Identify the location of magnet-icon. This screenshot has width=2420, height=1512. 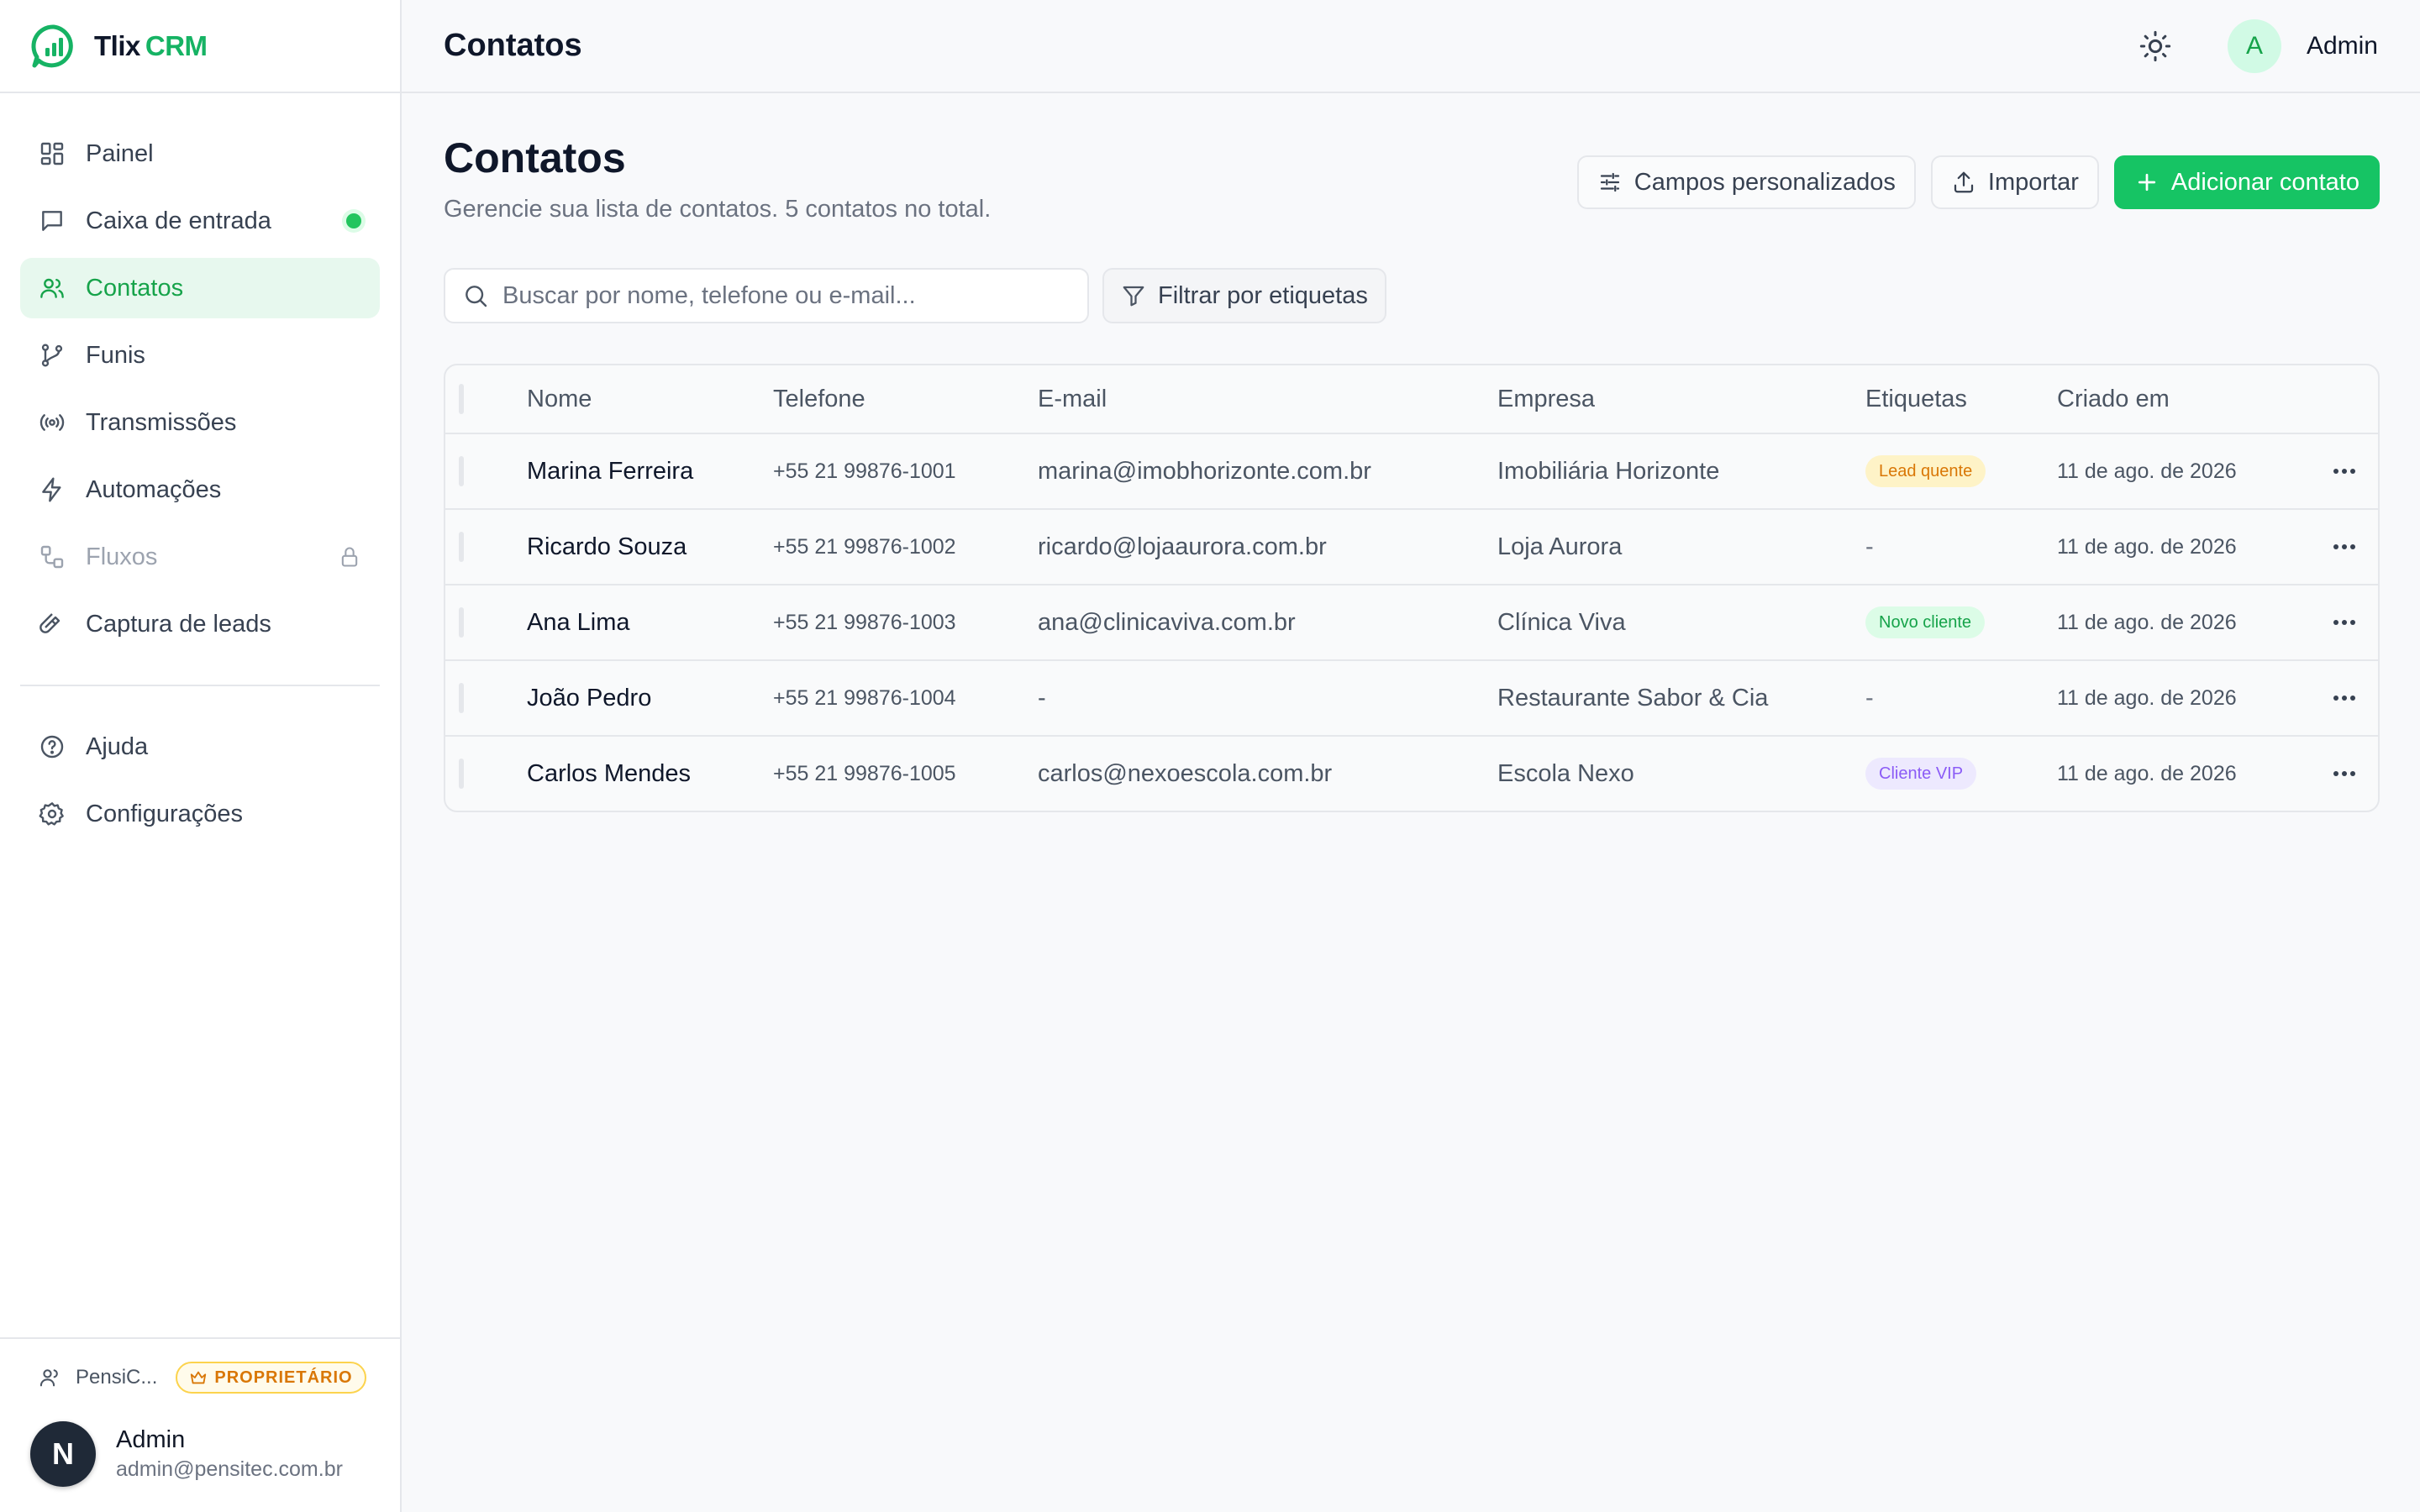
(52, 624).